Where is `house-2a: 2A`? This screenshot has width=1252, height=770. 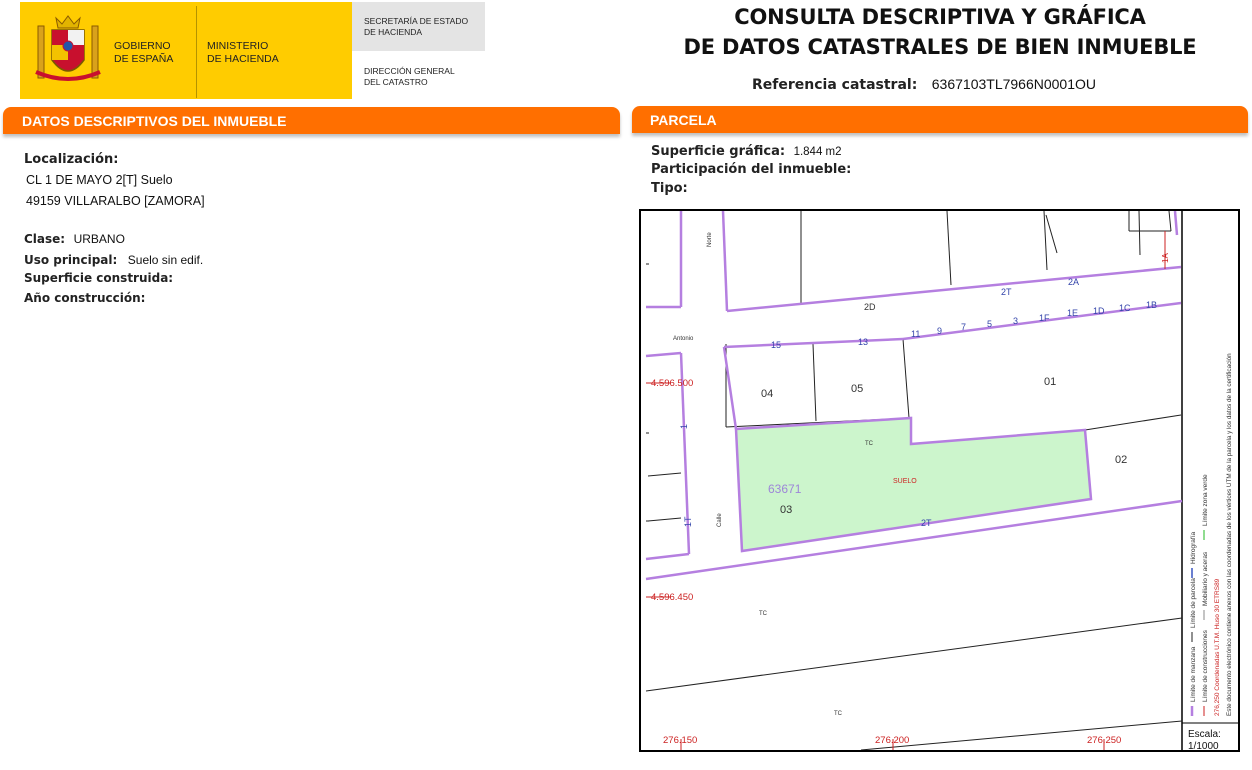 house-2a: 2A is located at coordinates (1073, 282).